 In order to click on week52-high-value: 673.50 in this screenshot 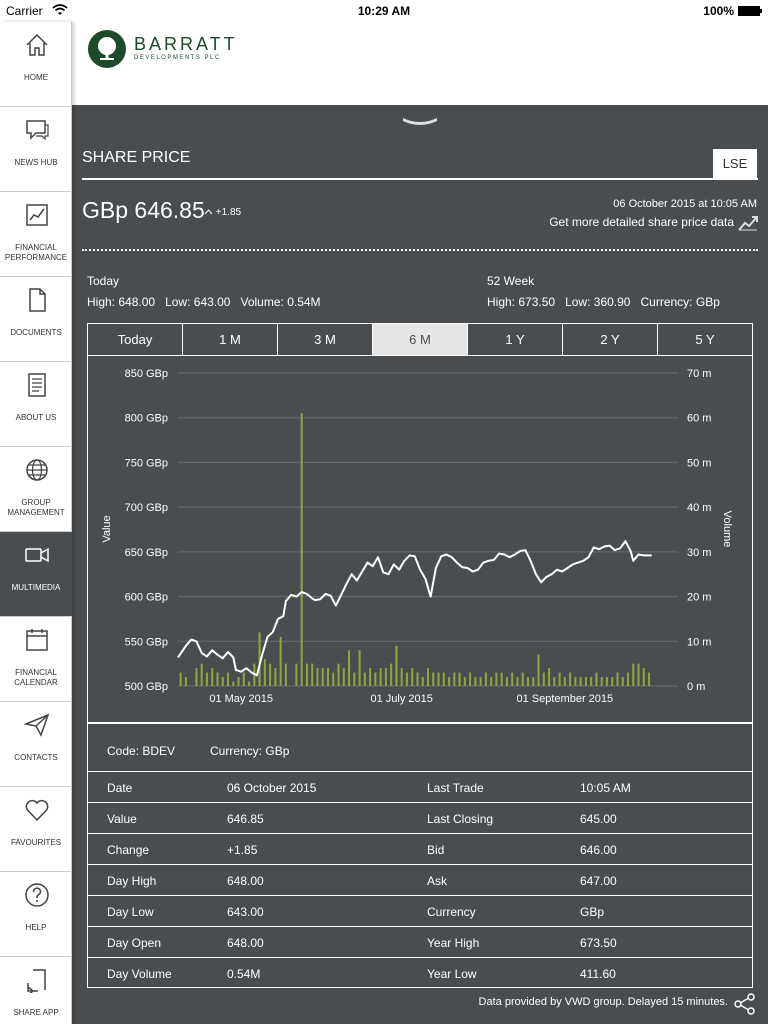, I will do `click(537, 302)`.